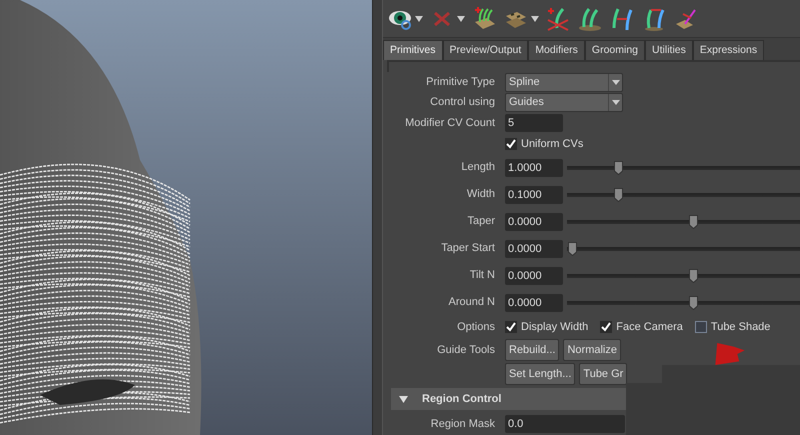 Image resolution: width=800 pixels, height=435 pixels. What do you see at coordinates (534, 123) in the screenshot?
I see `input-field: 5` at bounding box center [534, 123].